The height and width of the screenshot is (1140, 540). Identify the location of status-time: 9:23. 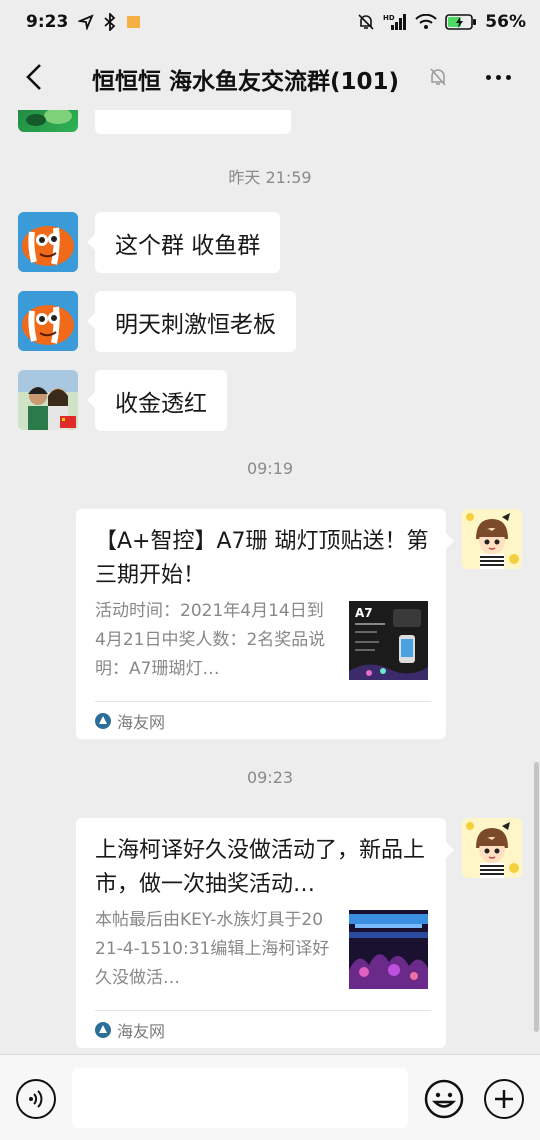
(47, 22).